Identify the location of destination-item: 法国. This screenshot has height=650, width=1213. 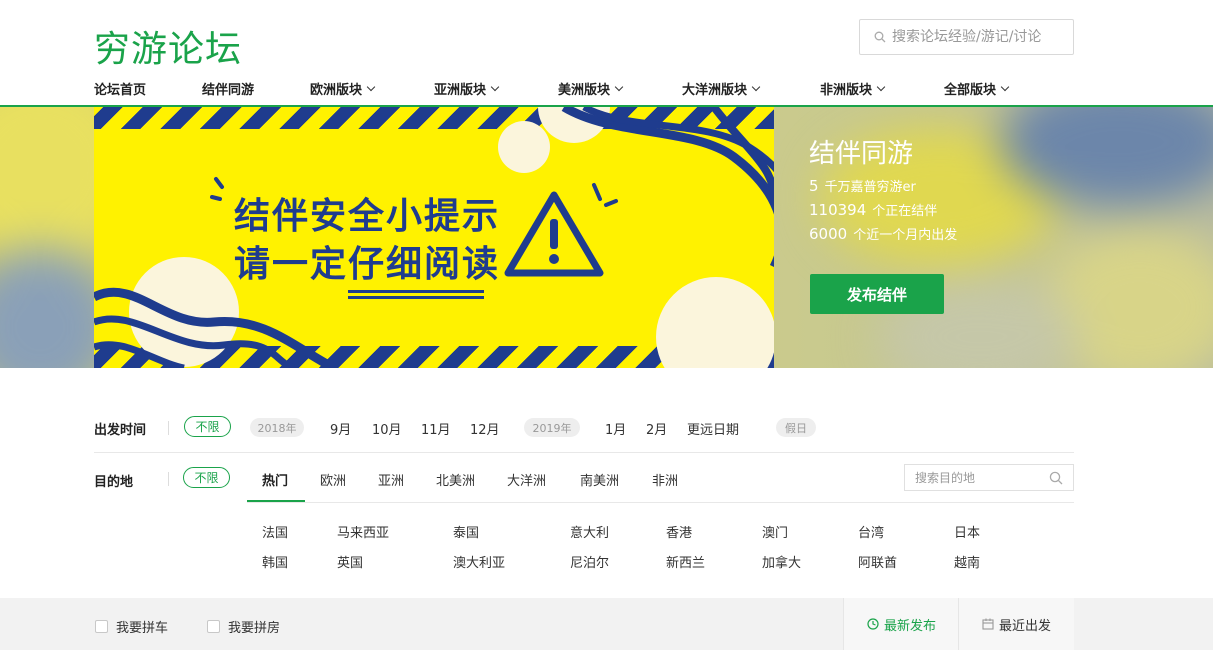
(275, 531).